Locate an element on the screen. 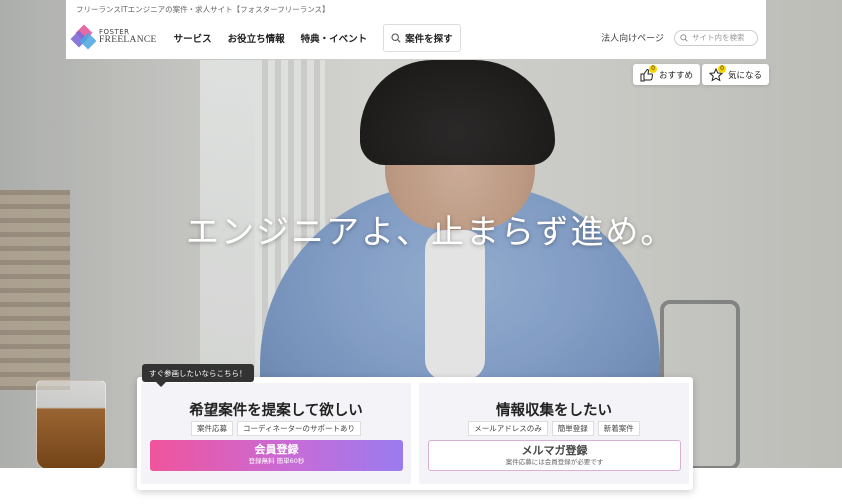  site-search-input: サイト内を検索 is located at coordinates (716, 37).